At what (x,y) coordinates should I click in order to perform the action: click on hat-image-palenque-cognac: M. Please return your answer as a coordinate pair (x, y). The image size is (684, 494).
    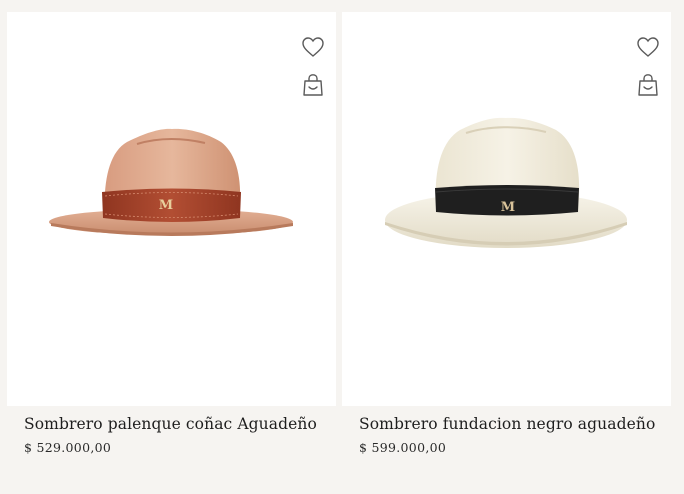
    Looking at the image, I should click on (171, 182).